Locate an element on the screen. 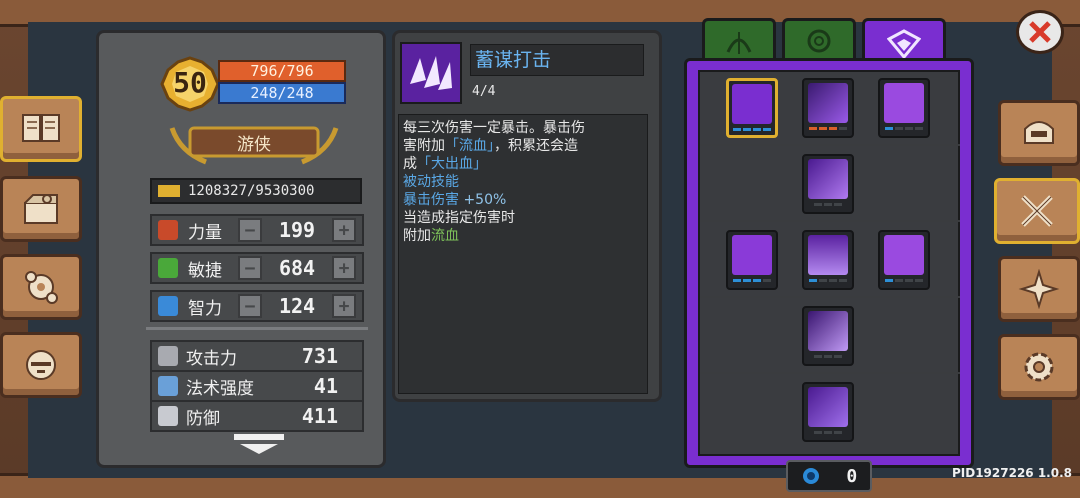 This screenshot has height=498, width=1080. description-line: 当造成指定伤害时 is located at coordinates (523, 218).